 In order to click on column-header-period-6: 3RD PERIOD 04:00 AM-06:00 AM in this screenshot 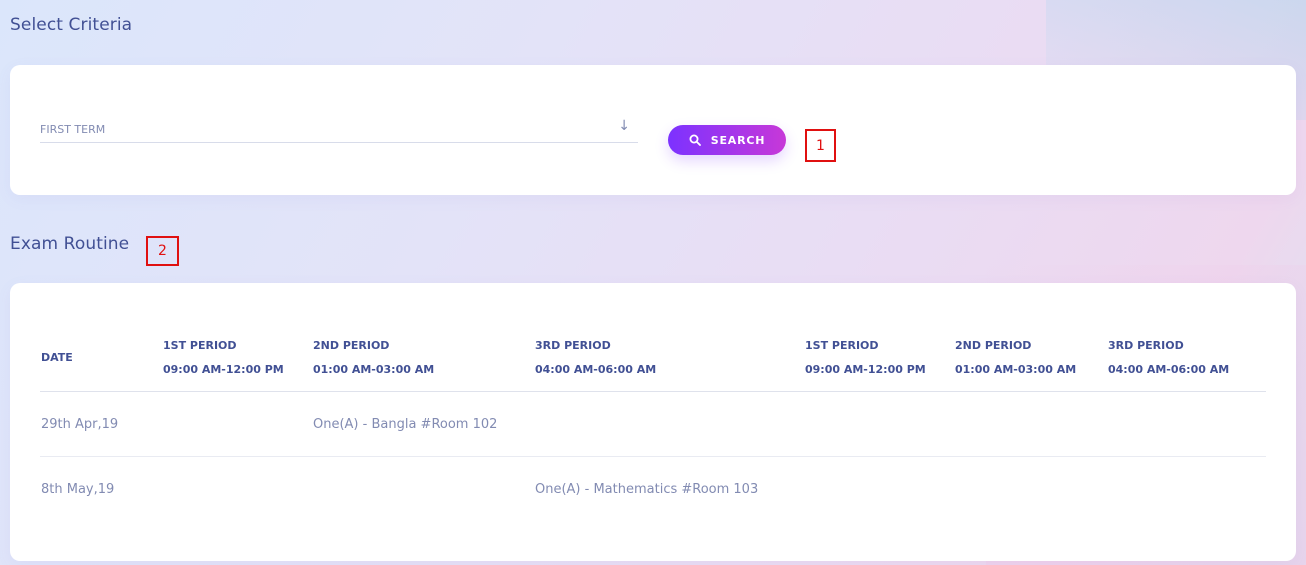, I will do `click(1168, 357)`.